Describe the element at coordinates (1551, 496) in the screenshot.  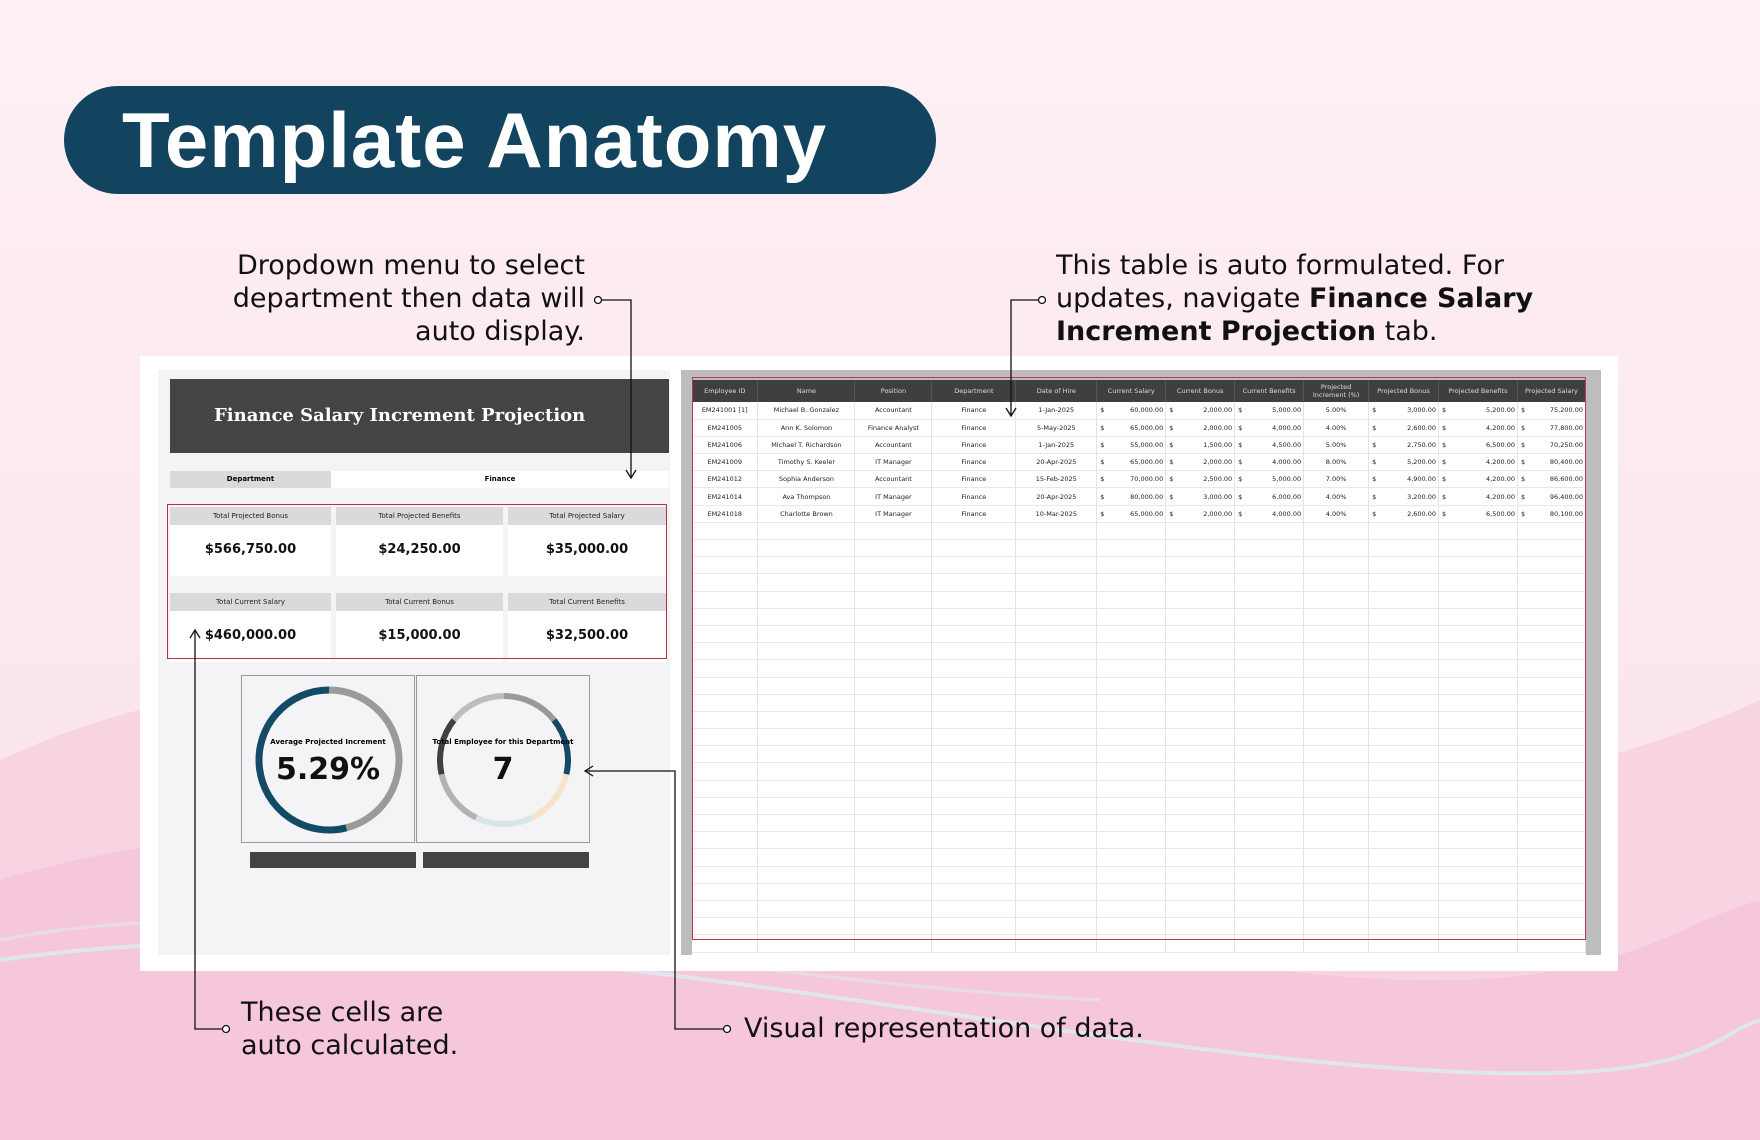
I see `table-cell: $96,400.00` at that location.